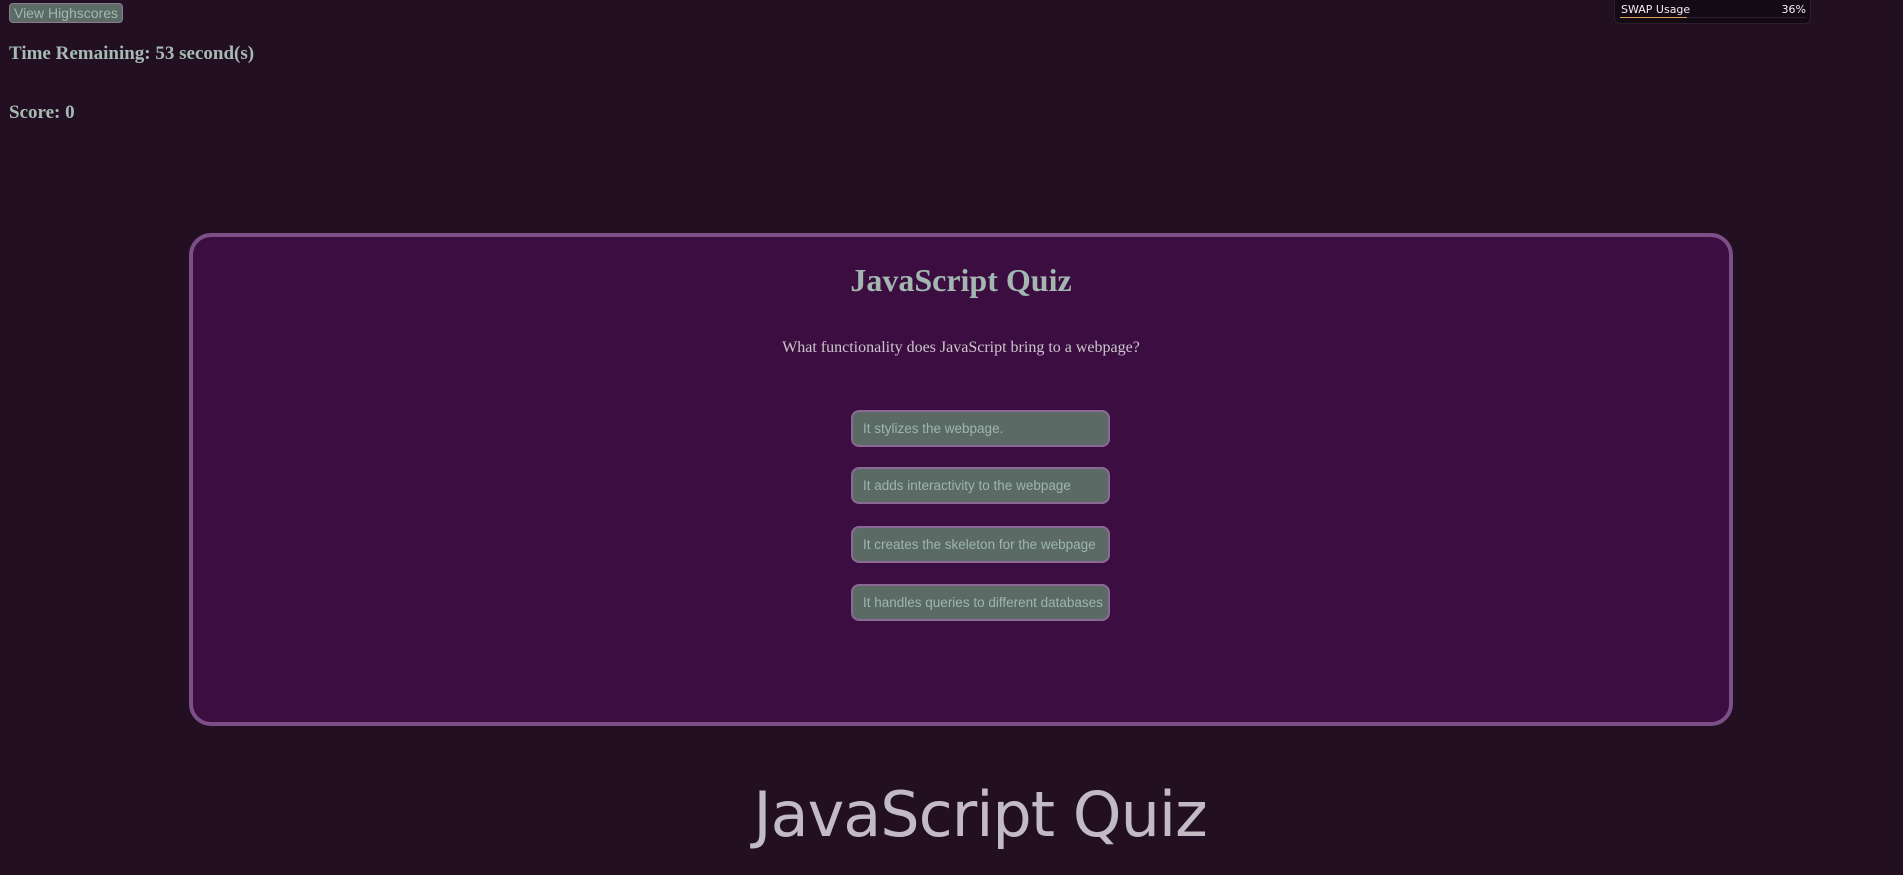 The image size is (1903, 875). I want to click on swap-usage-bar, so click(1713, 17).